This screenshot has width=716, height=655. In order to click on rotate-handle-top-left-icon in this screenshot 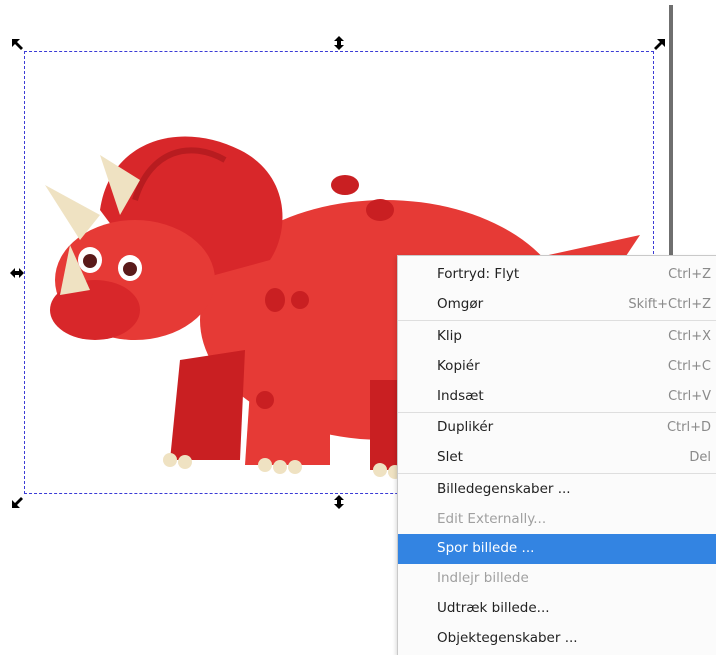, I will do `click(18, 45)`.